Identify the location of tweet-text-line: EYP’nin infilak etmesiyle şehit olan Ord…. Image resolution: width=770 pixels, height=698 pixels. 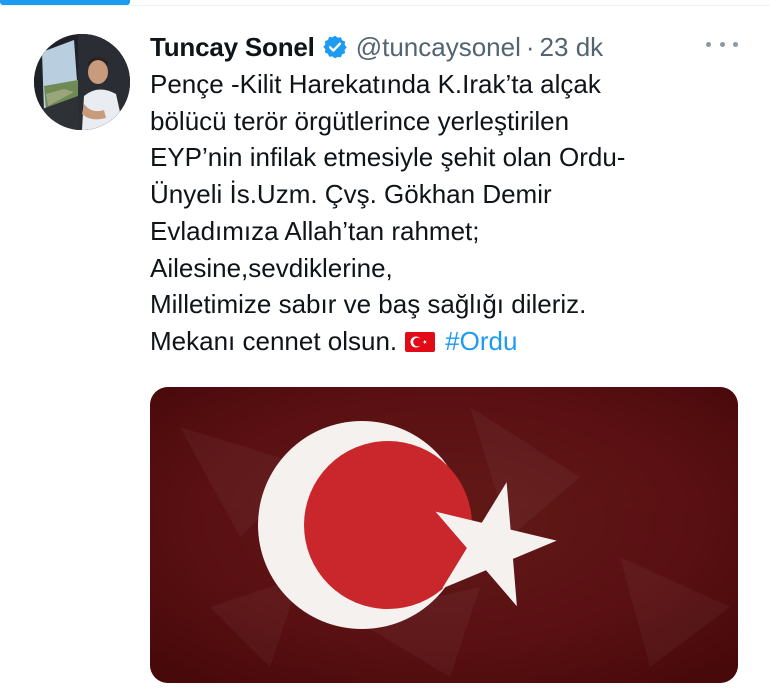
(388, 157).